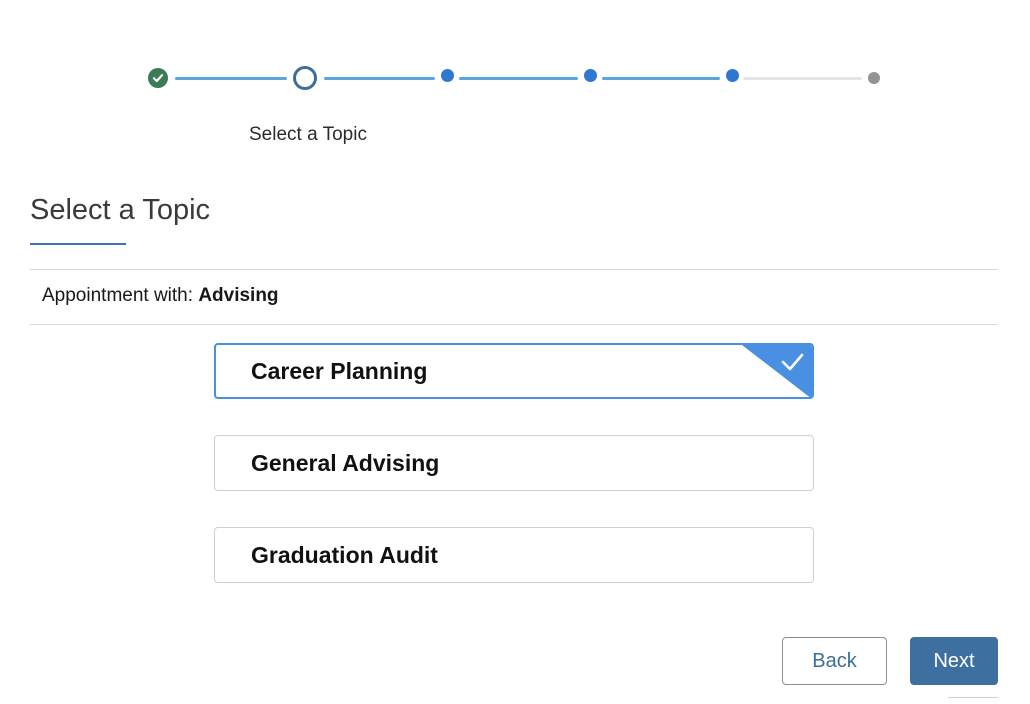 The width and height of the screenshot is (1030, 704). I want to click on topic-card-general-advising: General Advising, so click(514, 463).